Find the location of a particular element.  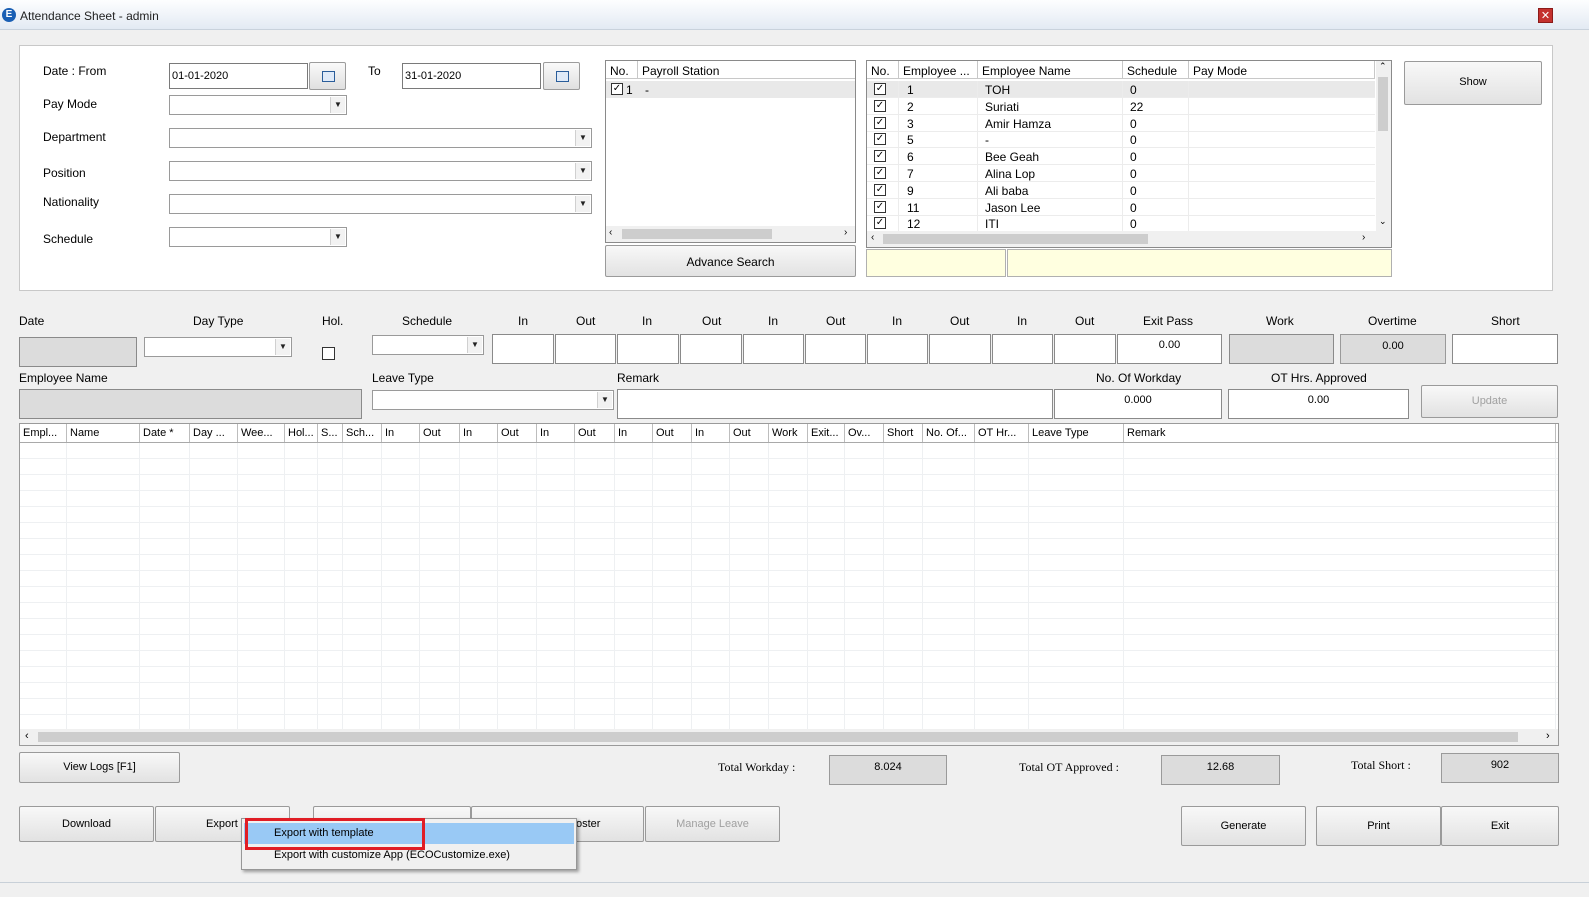

attendance-horizontal-scrollbar: ‹ › is located at coordinates (789, 737).